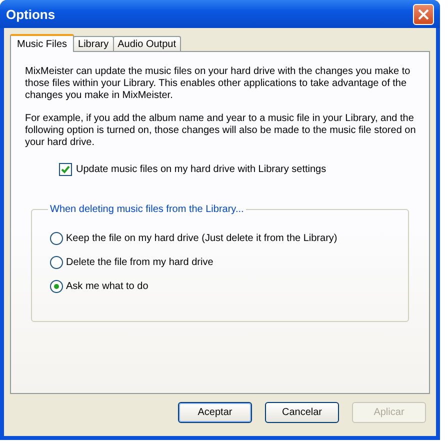 The height and width of the screenshot is (448, 448). What do you see at coordinates (140, 262) in the screenshot?
I see `radio-label: Delete the file from my hard drive` at bounding box center [140, 262].